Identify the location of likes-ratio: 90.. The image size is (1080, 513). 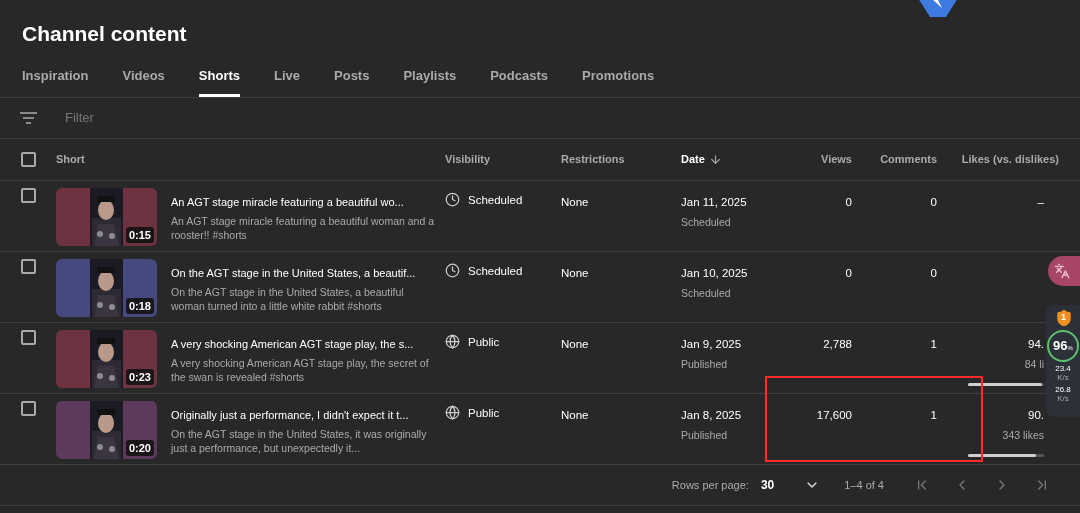
(1036, 415).